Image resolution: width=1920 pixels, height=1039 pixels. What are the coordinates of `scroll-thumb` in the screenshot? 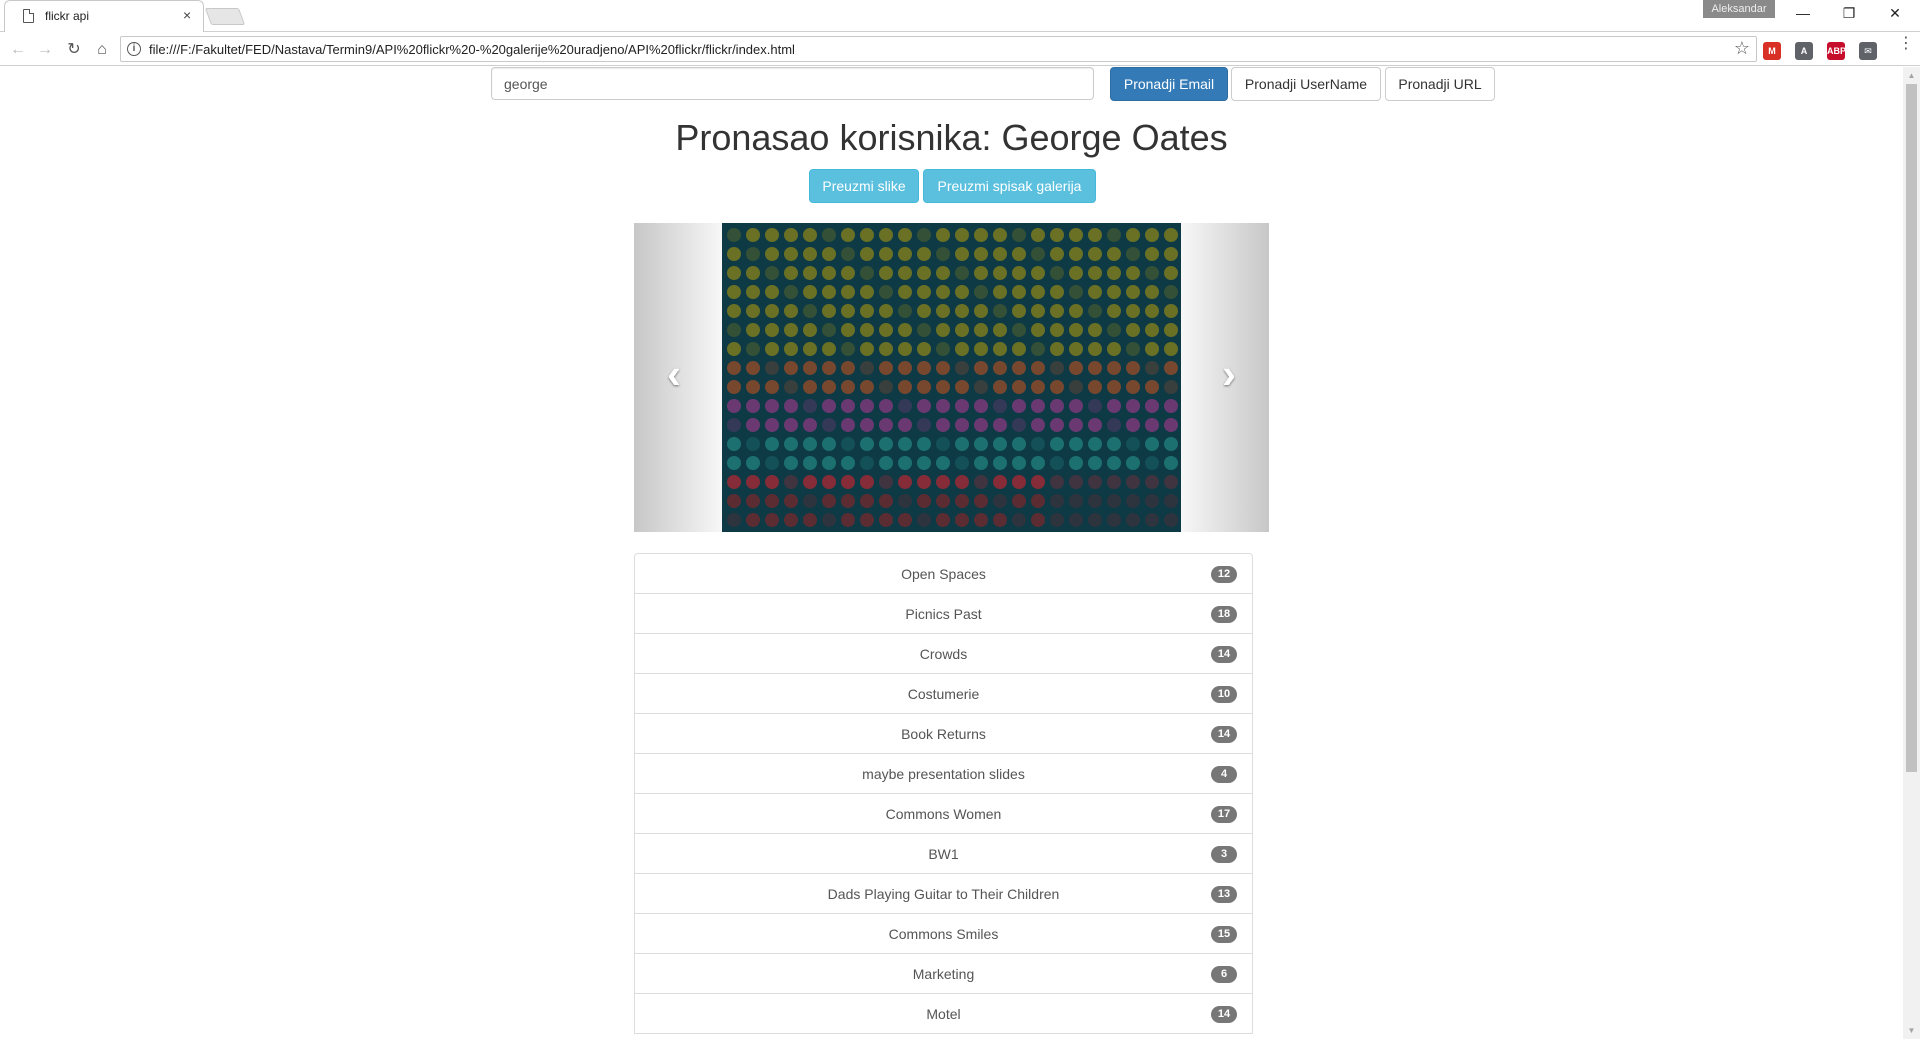 It's located at (1911, 428).